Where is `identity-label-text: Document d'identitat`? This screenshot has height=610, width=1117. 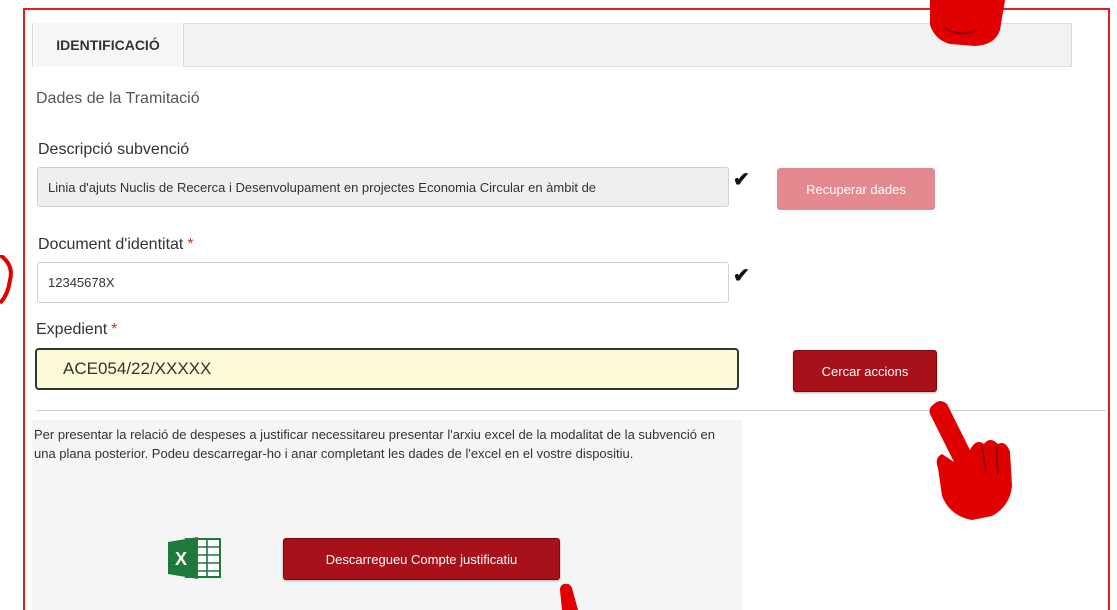 identity-label-text: Document d'identitat is located at coordinates (111, 244).